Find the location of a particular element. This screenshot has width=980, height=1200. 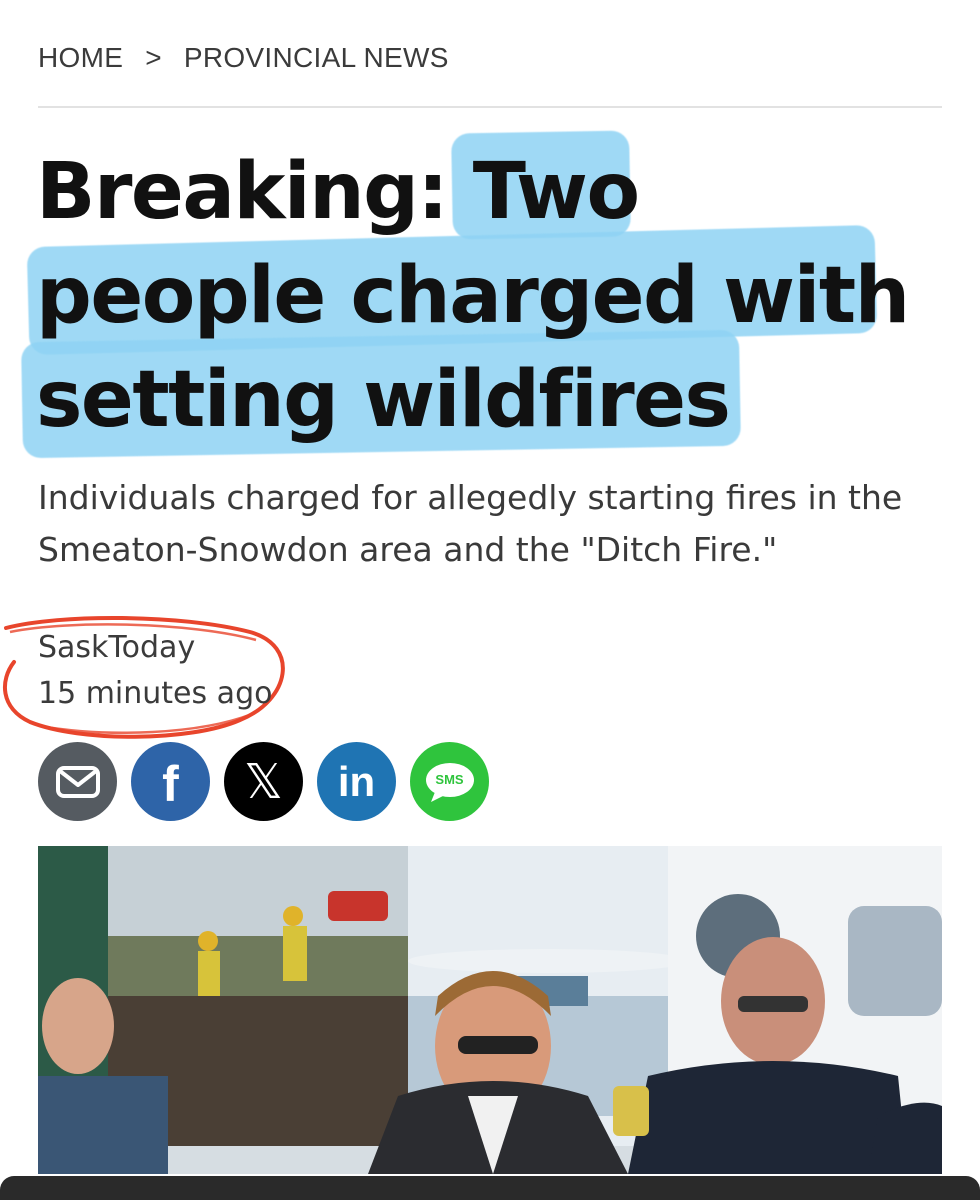

share-sms-button: SMS is located at coordinates (449, 781).